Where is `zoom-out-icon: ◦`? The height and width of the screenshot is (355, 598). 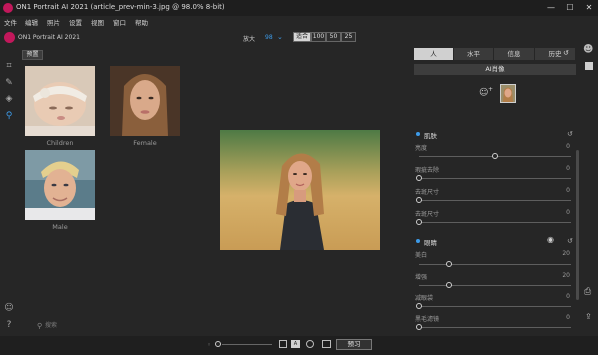 zoom-out-icon: ◦ is located at coordinates (209, 345).